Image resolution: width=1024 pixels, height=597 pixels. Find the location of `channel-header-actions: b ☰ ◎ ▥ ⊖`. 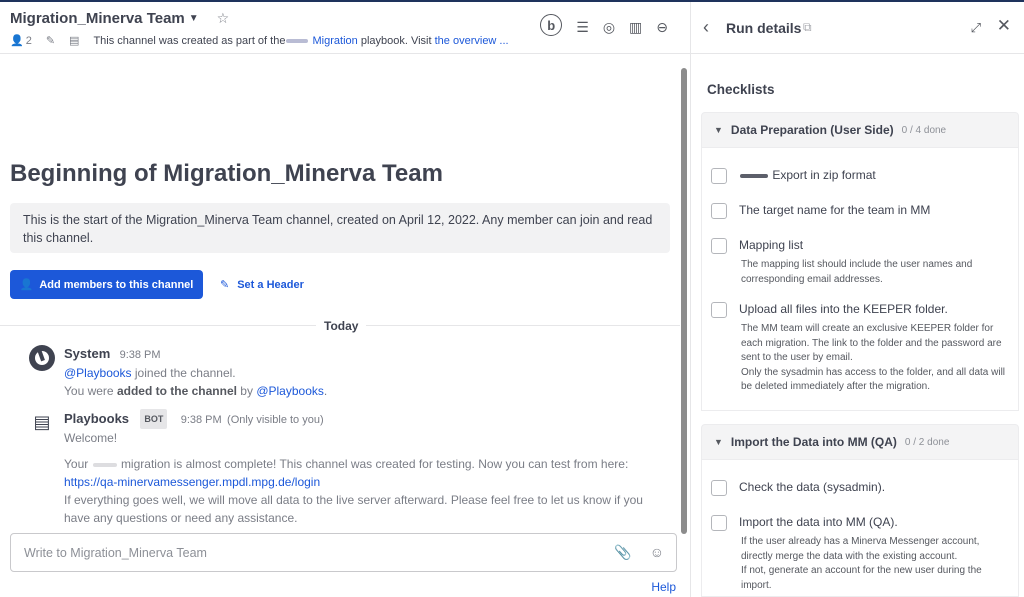

channel-header-actions: b ☰ ◎ ▥ ⊖ is located at coordinates (604, 25).